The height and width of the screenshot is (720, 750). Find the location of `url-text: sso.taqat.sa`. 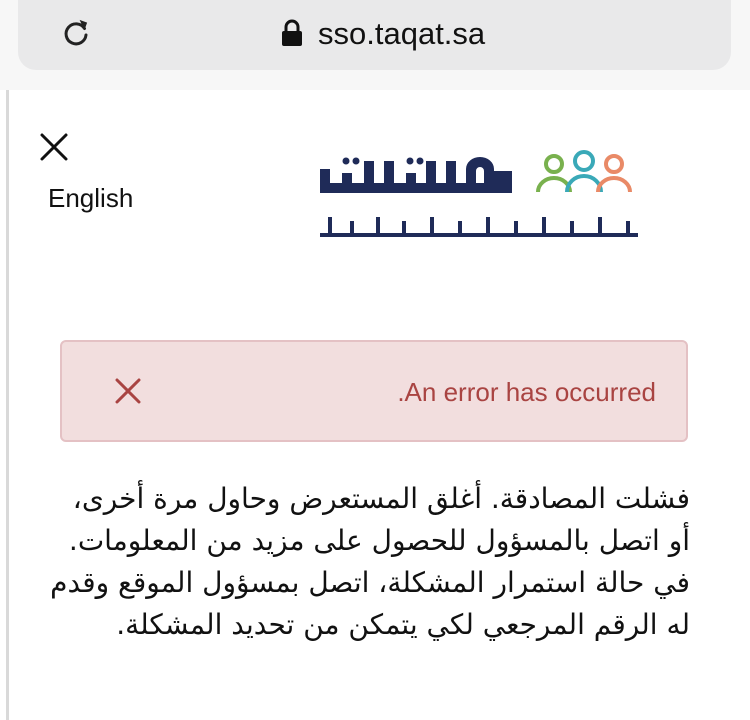

url-text: sso.taqat.sa is located at coordinates (401, 34).